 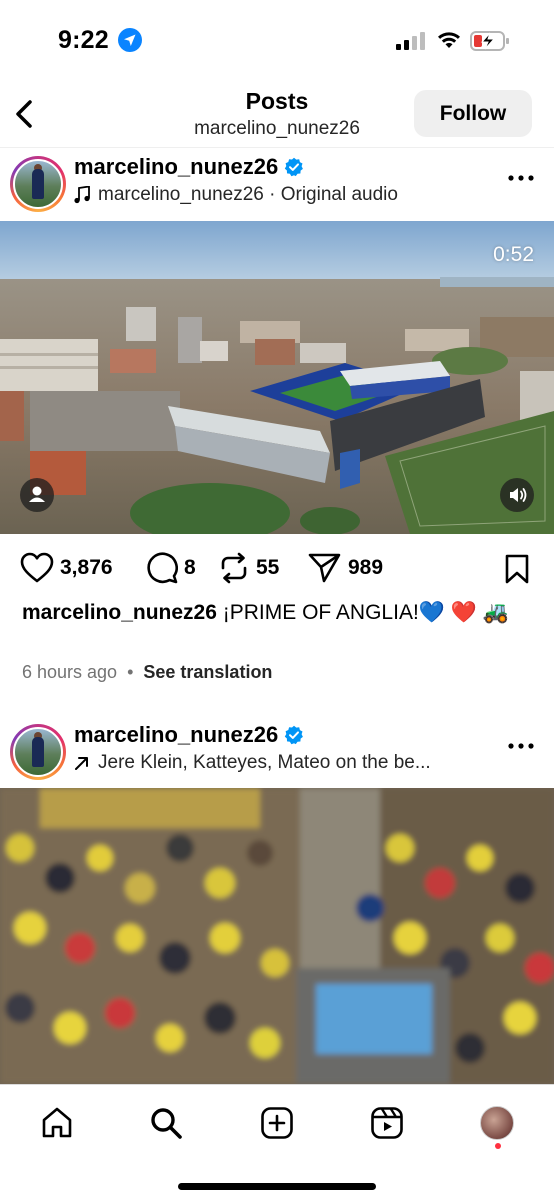 I want to click on follow-button: Follow, so click(x=473, y=113).